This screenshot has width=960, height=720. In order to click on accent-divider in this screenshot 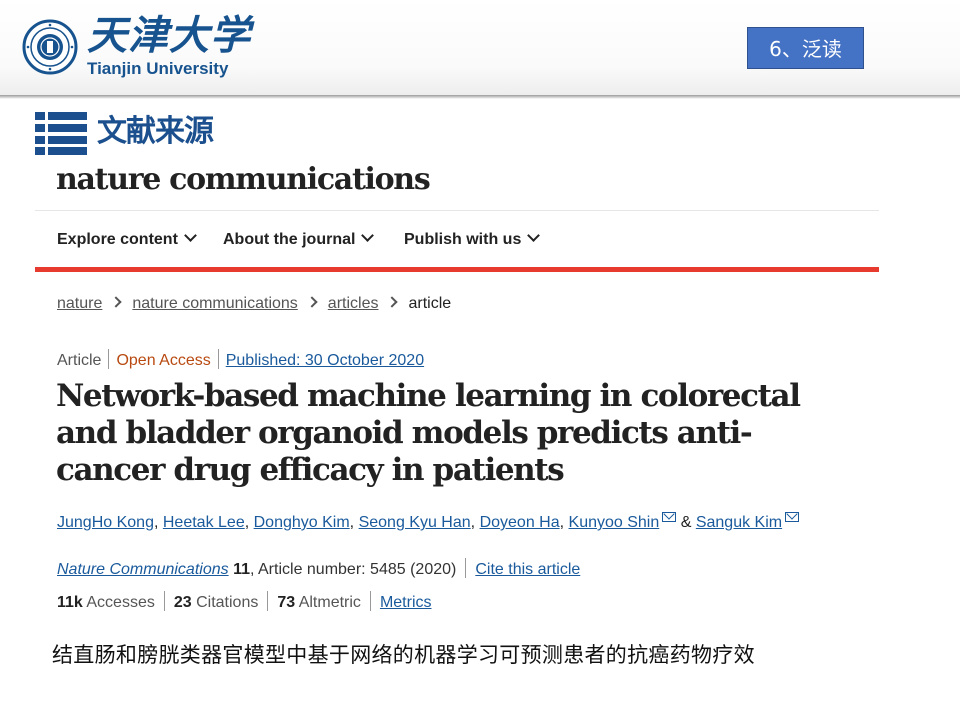, I will do `click(457, 269)`.